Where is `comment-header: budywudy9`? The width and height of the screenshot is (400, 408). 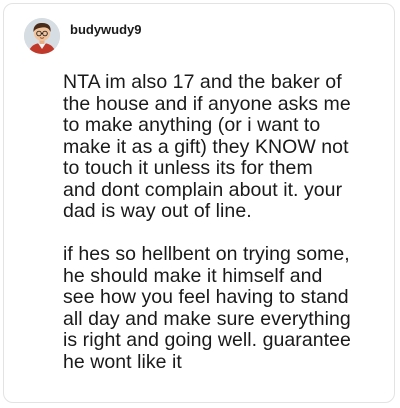 comment-header: budywudy9 is located at coordinates (83, 36).